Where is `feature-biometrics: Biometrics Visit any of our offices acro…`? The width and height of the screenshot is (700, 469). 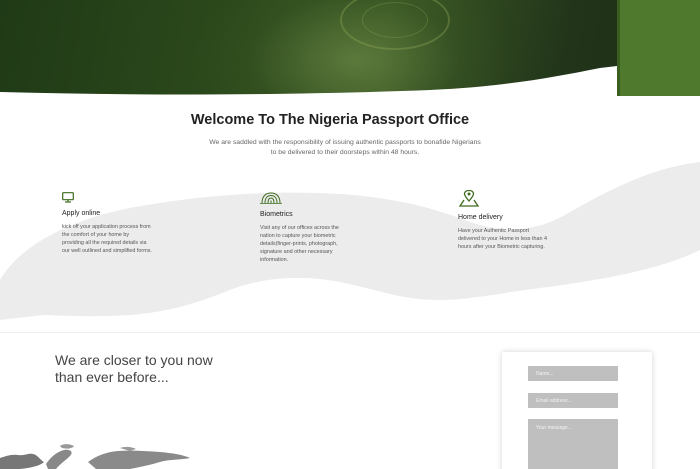
feature-biometrics: Biometrics Visit any of our offices acro… is located at coordinates (305, 228).